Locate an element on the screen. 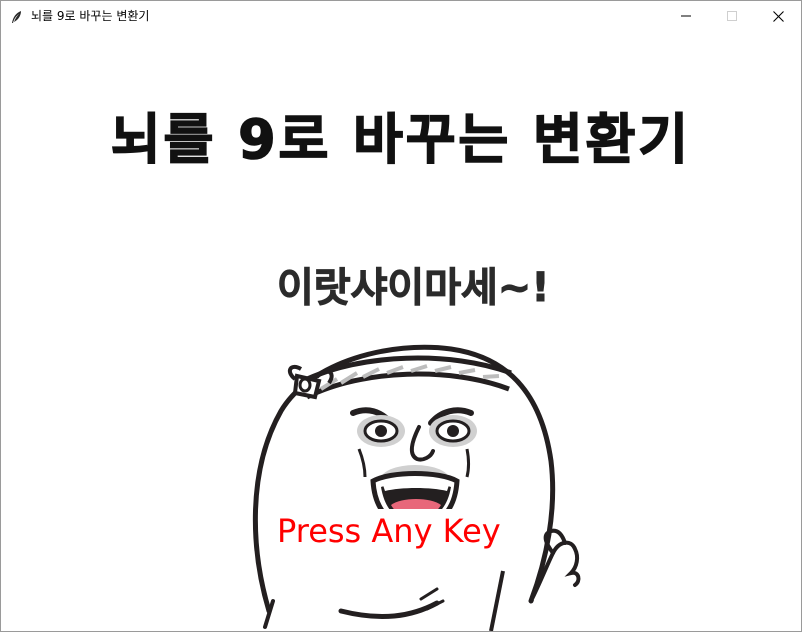 This screenshot has height=632, width=802. maximize-button is located at coordinates (732, 16).